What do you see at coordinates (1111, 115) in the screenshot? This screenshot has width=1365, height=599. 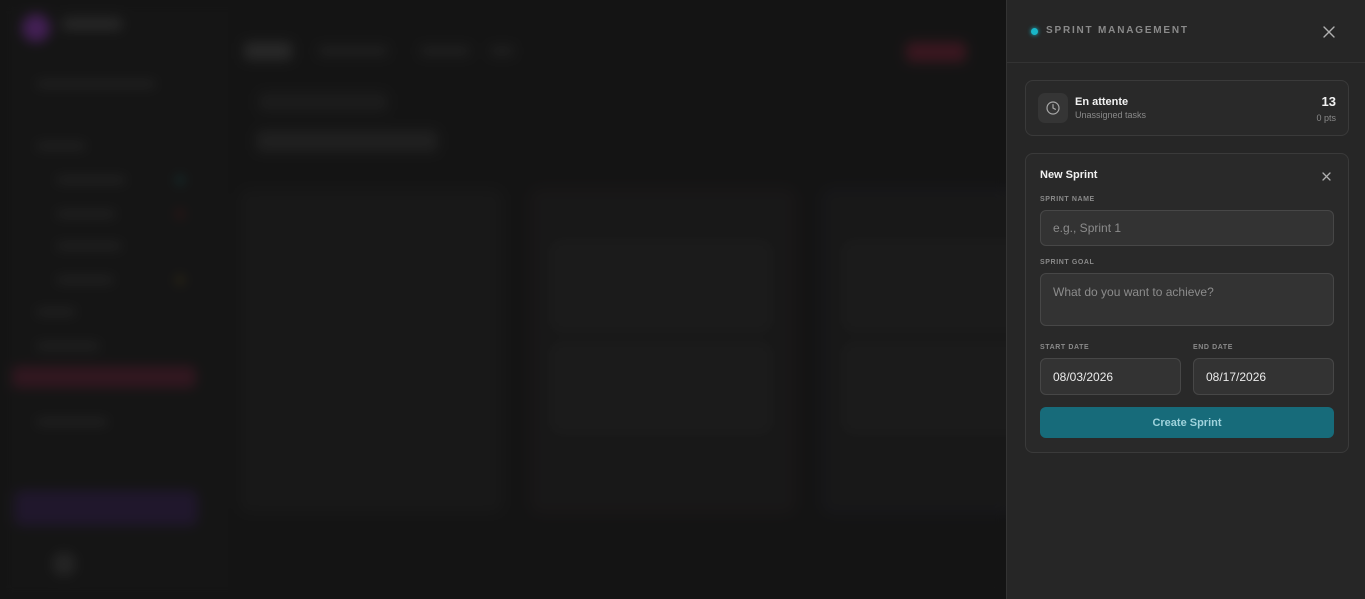 I see `backlog-subtitle: Unassigned tasks` at bounding box center [1111, 115].